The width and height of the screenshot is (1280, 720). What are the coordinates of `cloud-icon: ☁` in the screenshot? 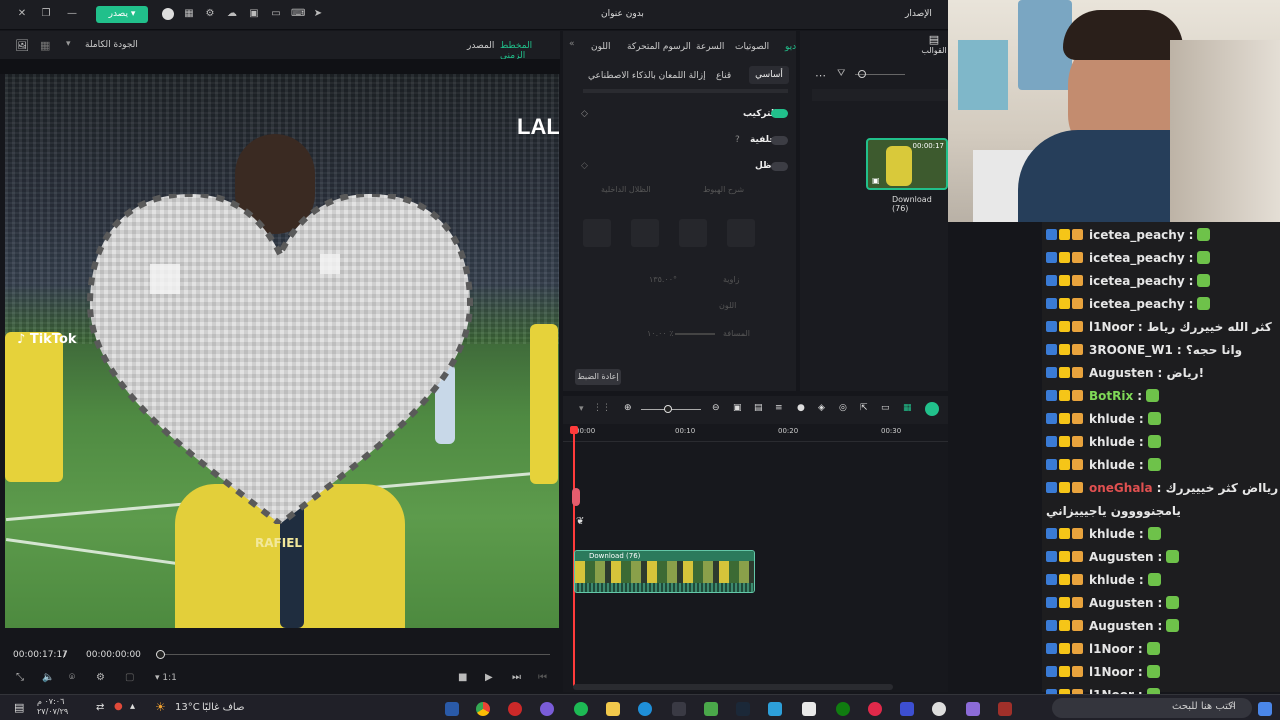 It's located at (232, 14).